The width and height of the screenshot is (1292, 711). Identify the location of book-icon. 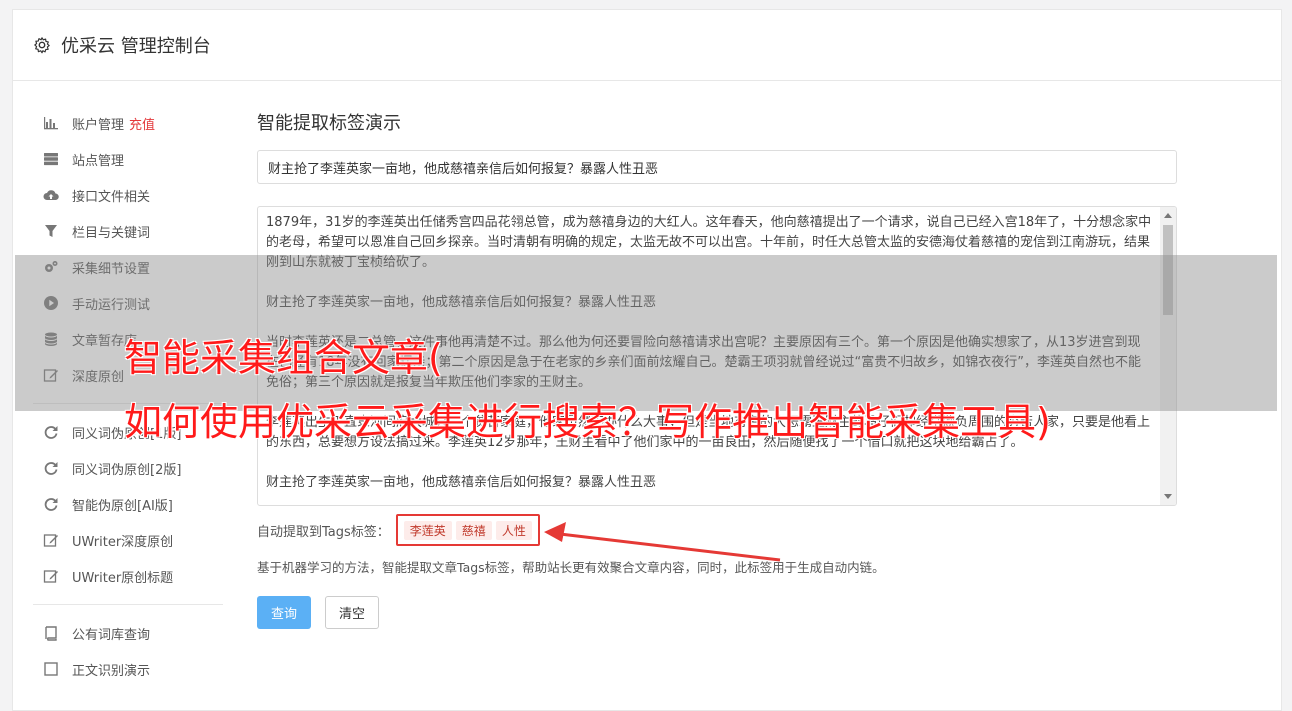
(51, 633).